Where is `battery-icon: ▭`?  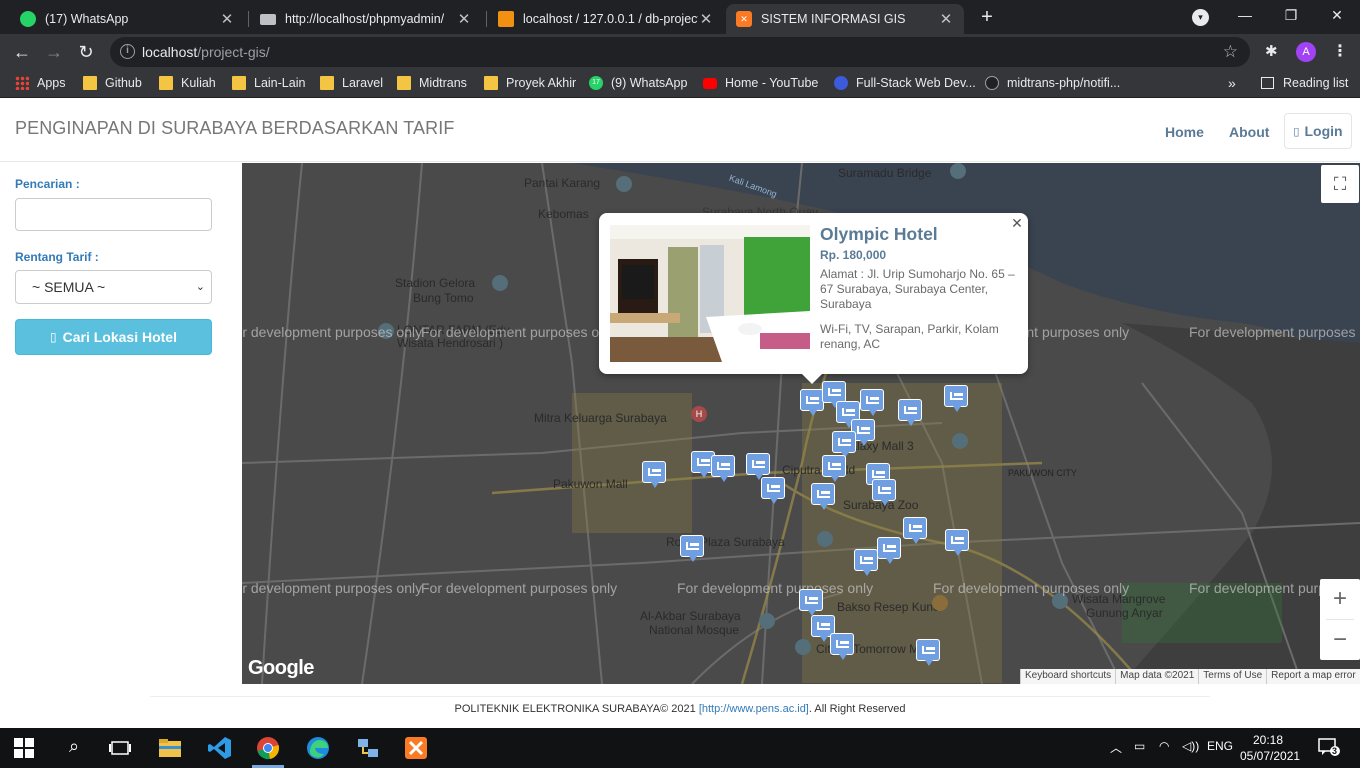
battery-icon: ▭ is located at coordinates (1139, 746).